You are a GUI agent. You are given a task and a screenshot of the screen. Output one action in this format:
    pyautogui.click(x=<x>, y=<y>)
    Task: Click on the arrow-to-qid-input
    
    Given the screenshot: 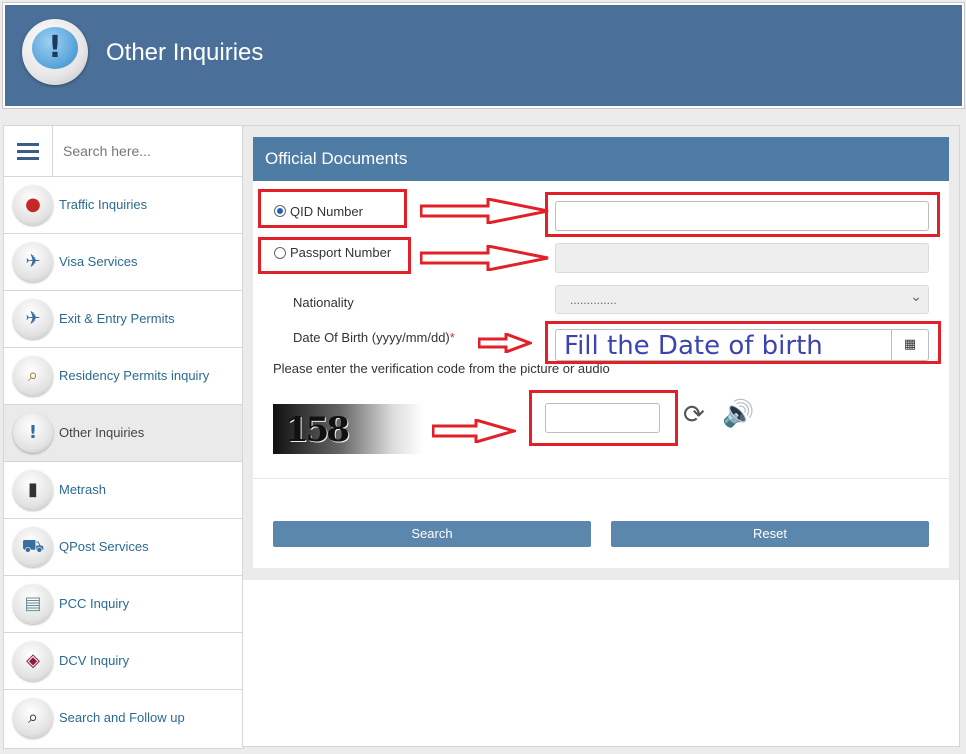 What is the action you would take?
    pyautogui.click(x=484, y=211)
    